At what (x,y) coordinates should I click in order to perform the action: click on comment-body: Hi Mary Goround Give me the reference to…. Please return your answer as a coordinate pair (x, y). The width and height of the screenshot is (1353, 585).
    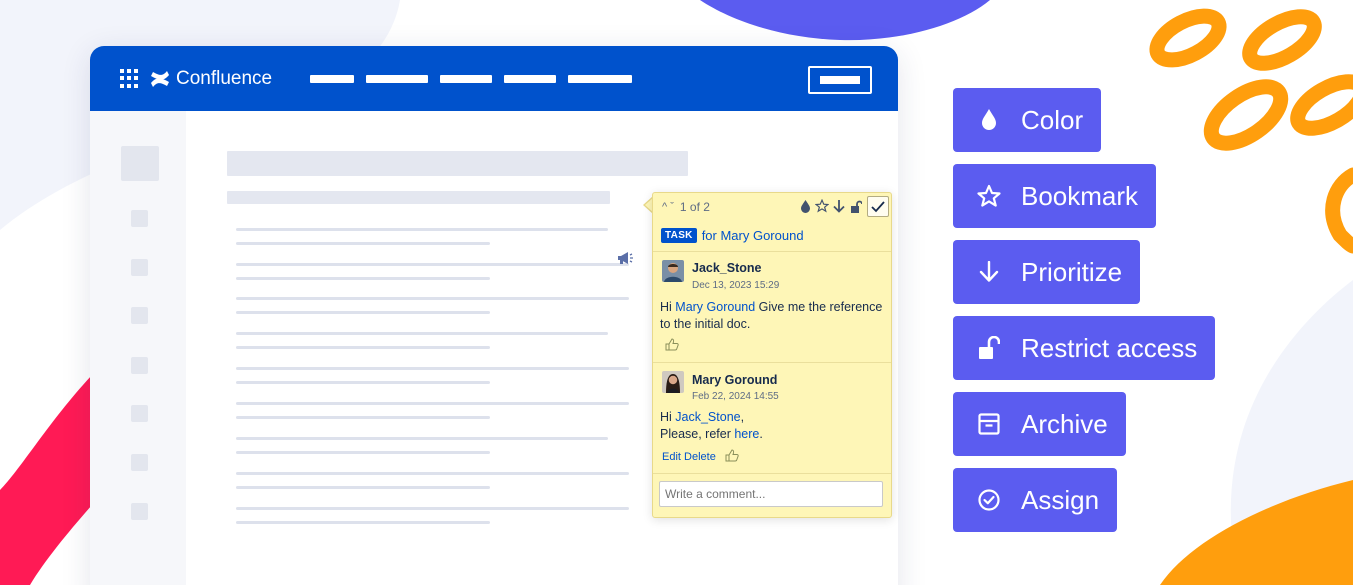
    Looking at the image, I should click on (771, 315).